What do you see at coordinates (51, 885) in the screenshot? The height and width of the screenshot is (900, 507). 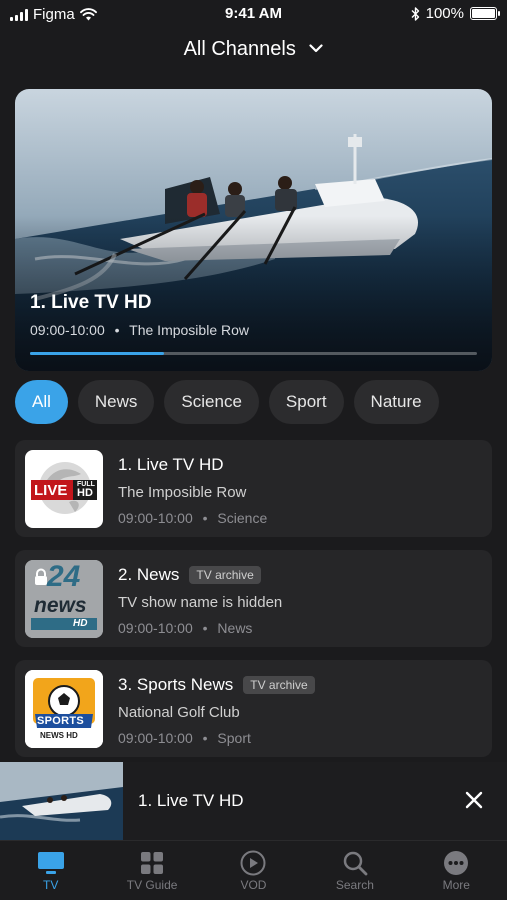 I see `tab-label: TV` at bounding box center [51, 885].